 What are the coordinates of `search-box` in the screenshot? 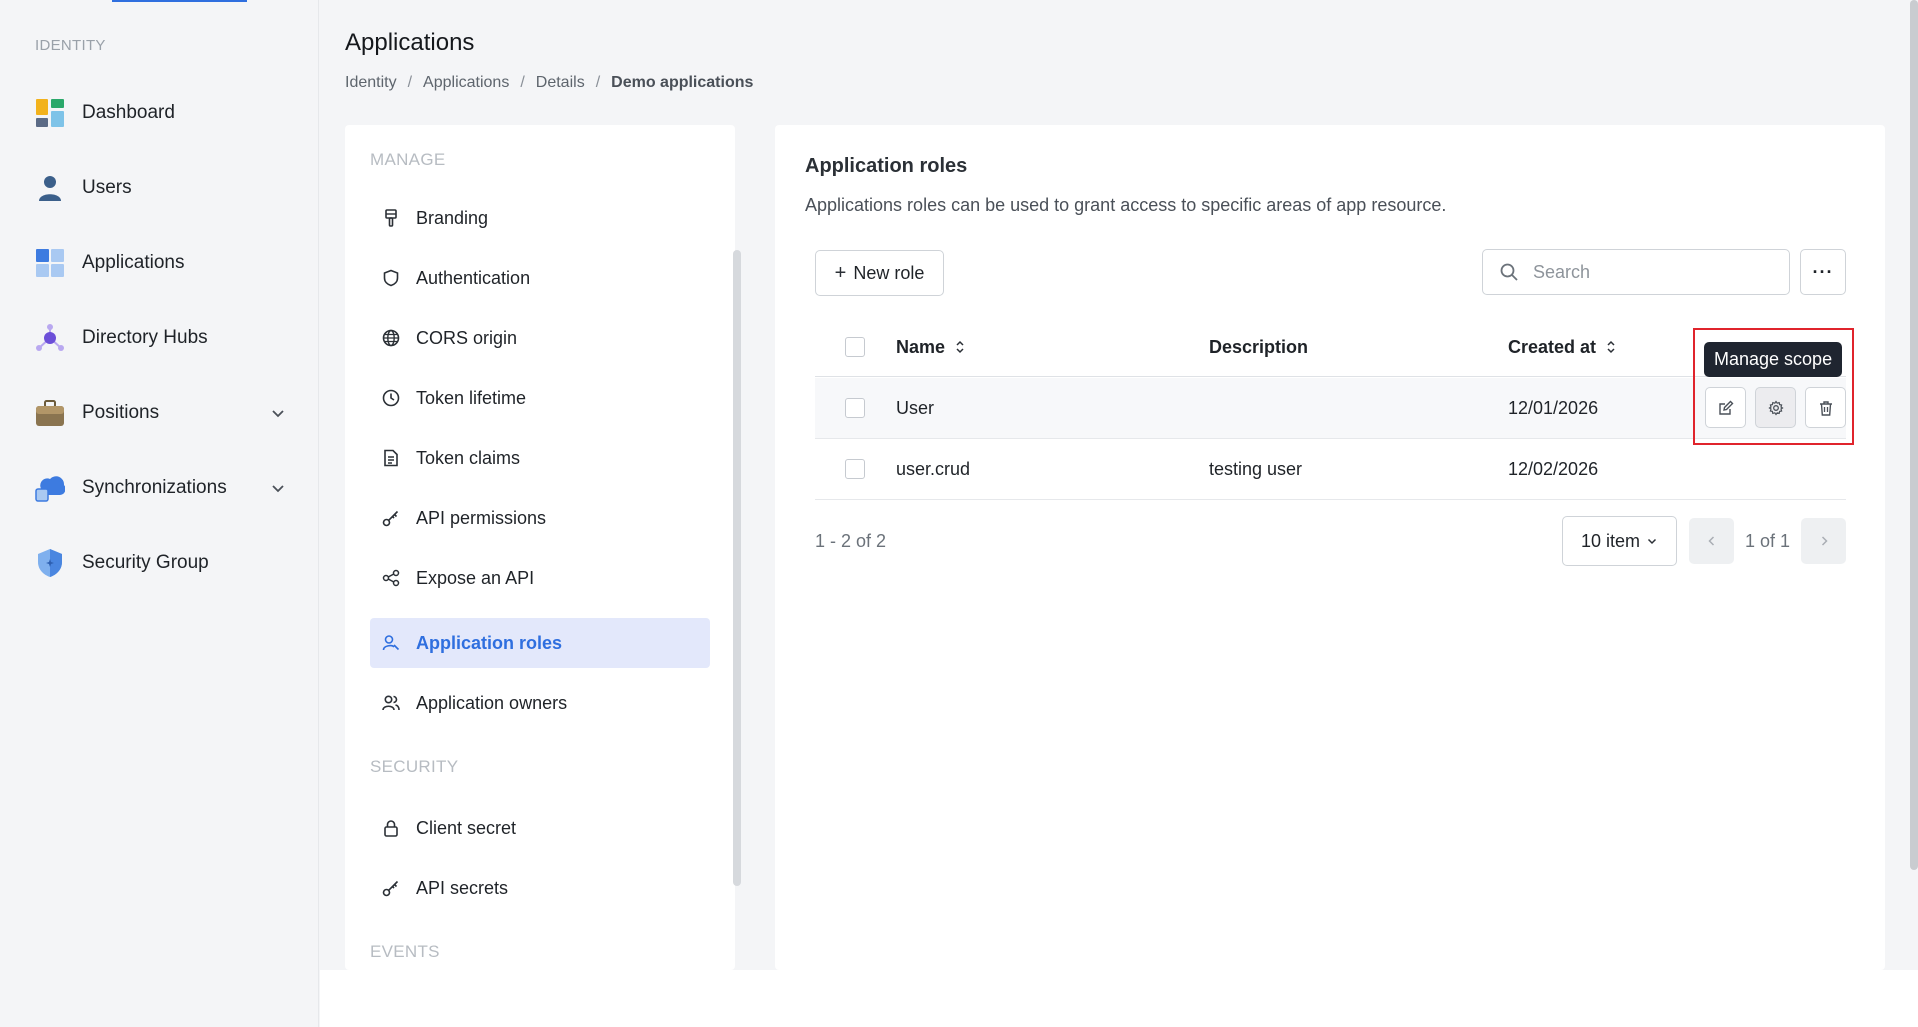 It's located at (1636, 272).